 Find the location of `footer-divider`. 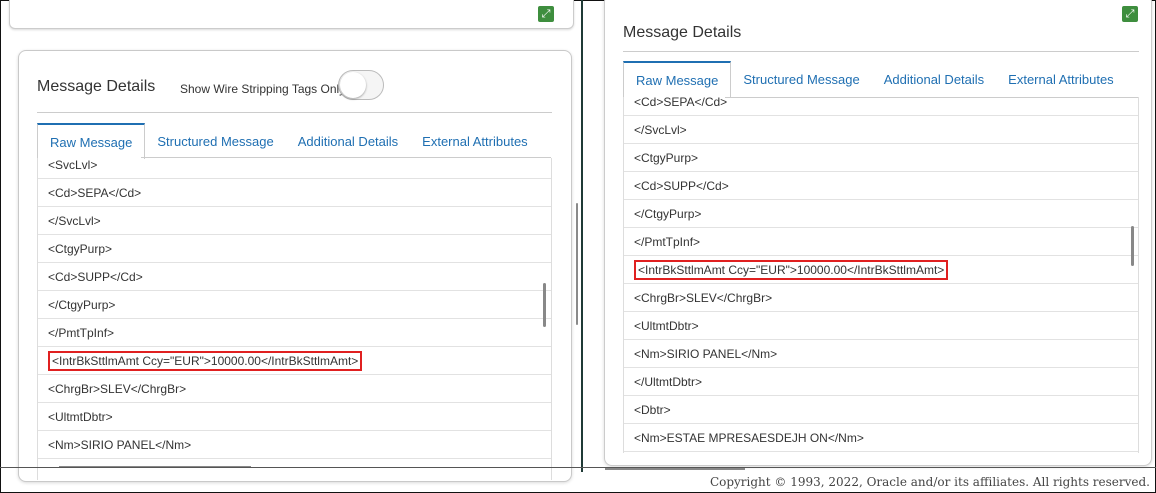

footer-divider is located at coordinates (578, 467).